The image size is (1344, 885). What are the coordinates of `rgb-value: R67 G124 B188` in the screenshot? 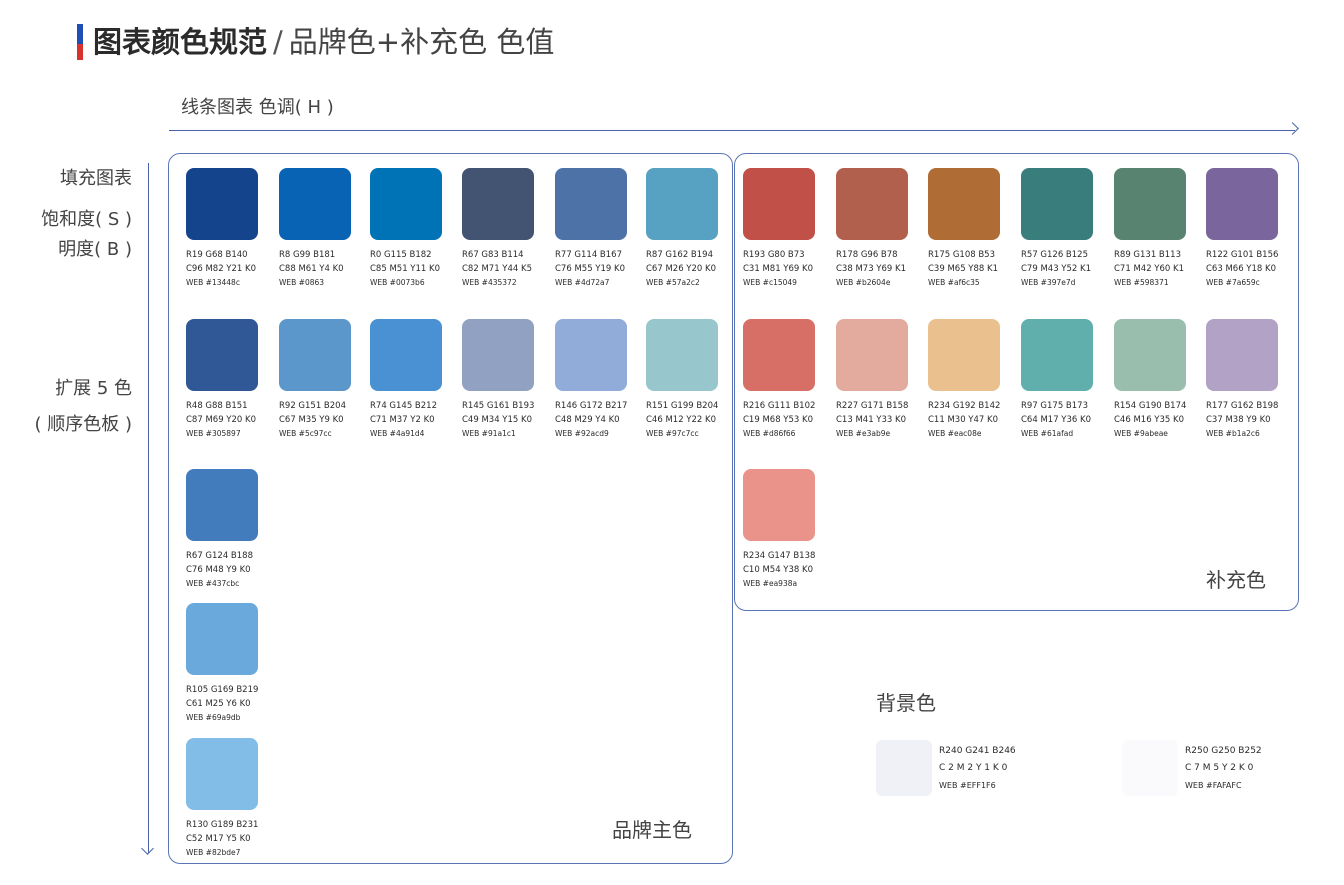 It's located at (219, 556).